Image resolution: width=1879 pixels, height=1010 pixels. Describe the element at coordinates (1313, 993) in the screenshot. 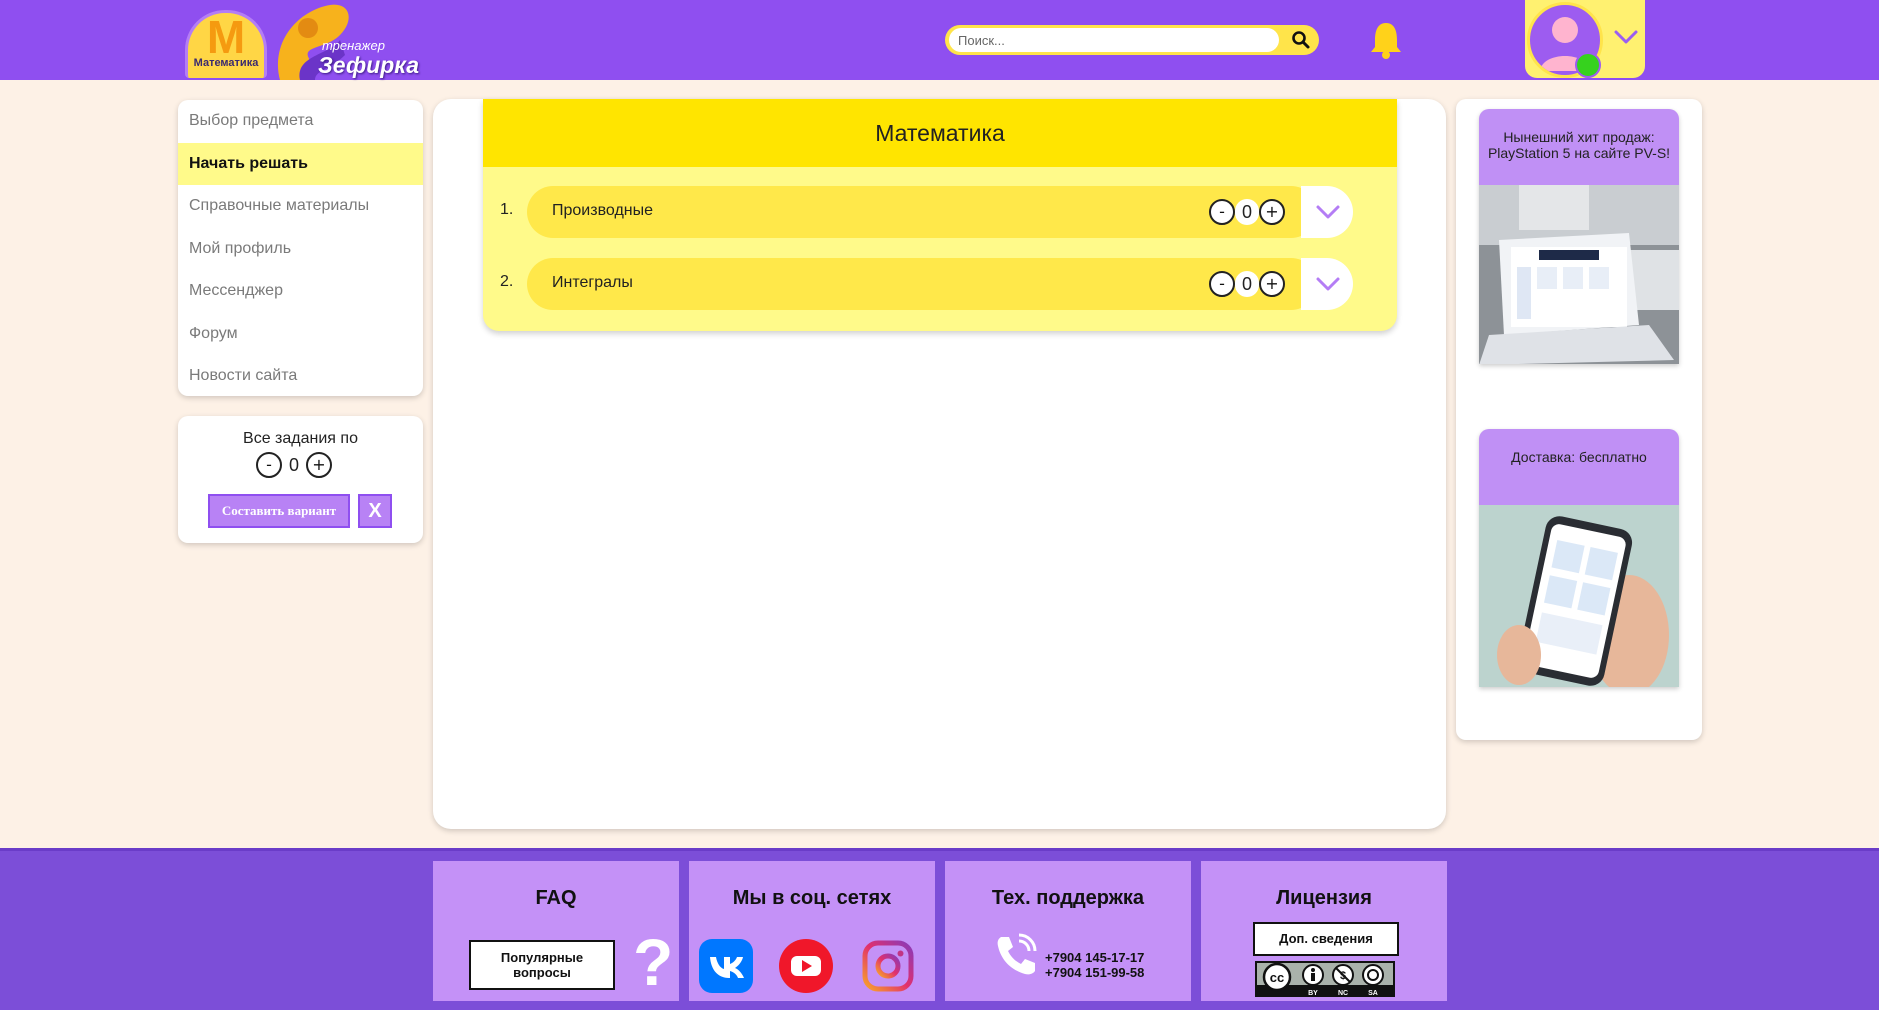

I see `cc-by-label: BY` at that location.